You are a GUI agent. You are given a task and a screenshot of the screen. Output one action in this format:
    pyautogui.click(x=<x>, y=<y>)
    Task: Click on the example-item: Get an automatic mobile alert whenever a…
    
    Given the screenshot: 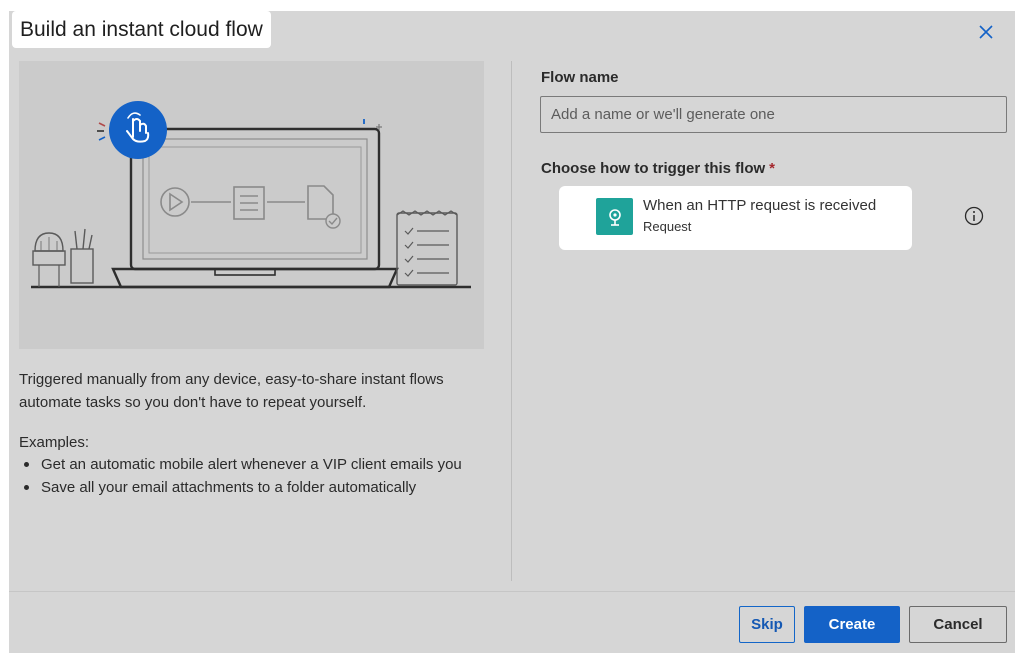 What is the action you would take?
    pyautogui.click(x=249, y=464)
    